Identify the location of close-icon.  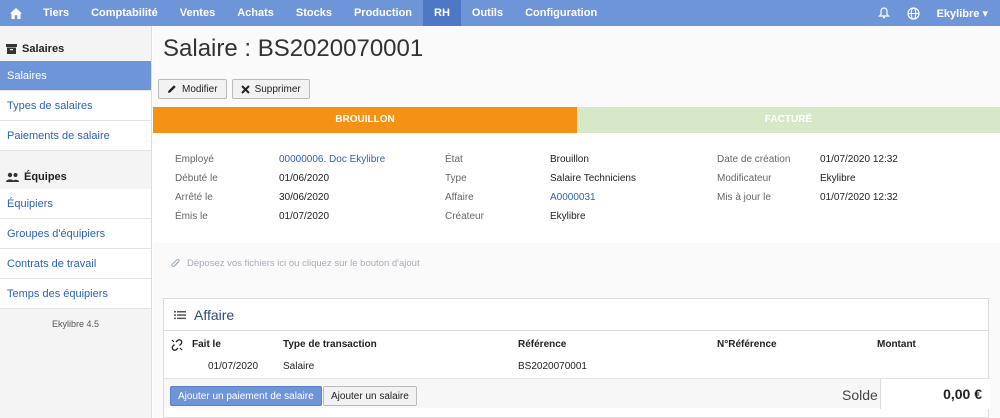
(245, 89).